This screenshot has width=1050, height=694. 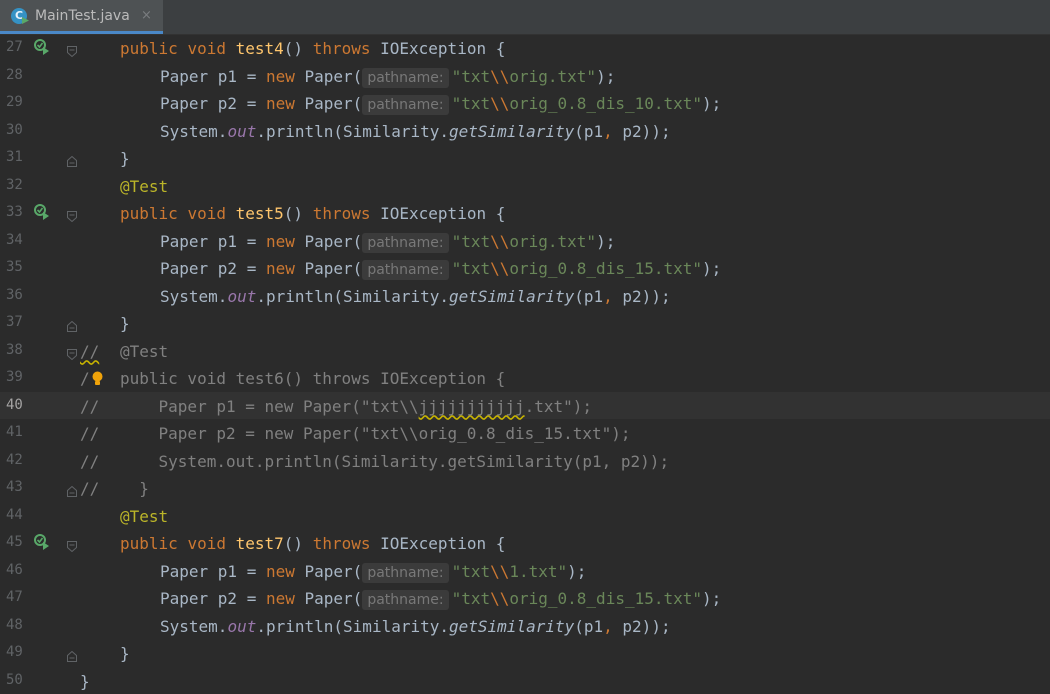 I want to click on commented-code-typo: jjjjjjjjjjj, so click(x=471, y=406).